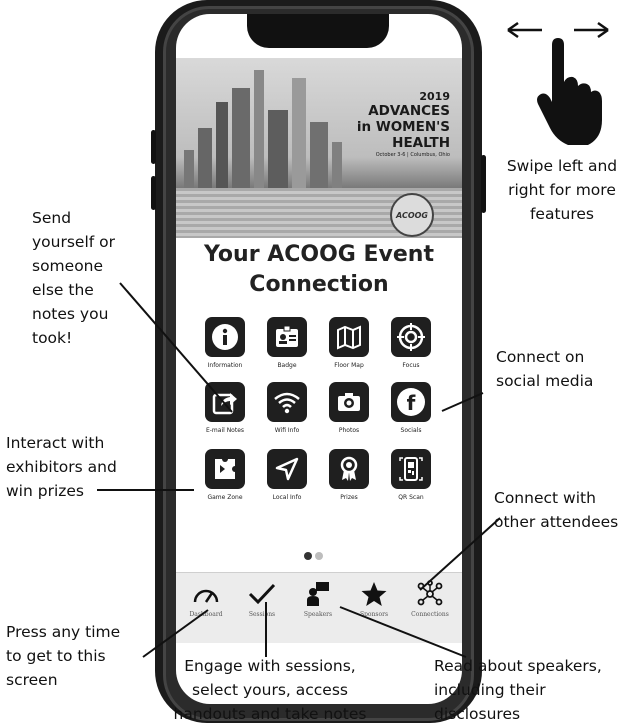 The width and height of the screenshot is (629, 726). Describe the element at coordinates (74, 242) in the screenshot. I see `callout-line: yourself or` at that location.